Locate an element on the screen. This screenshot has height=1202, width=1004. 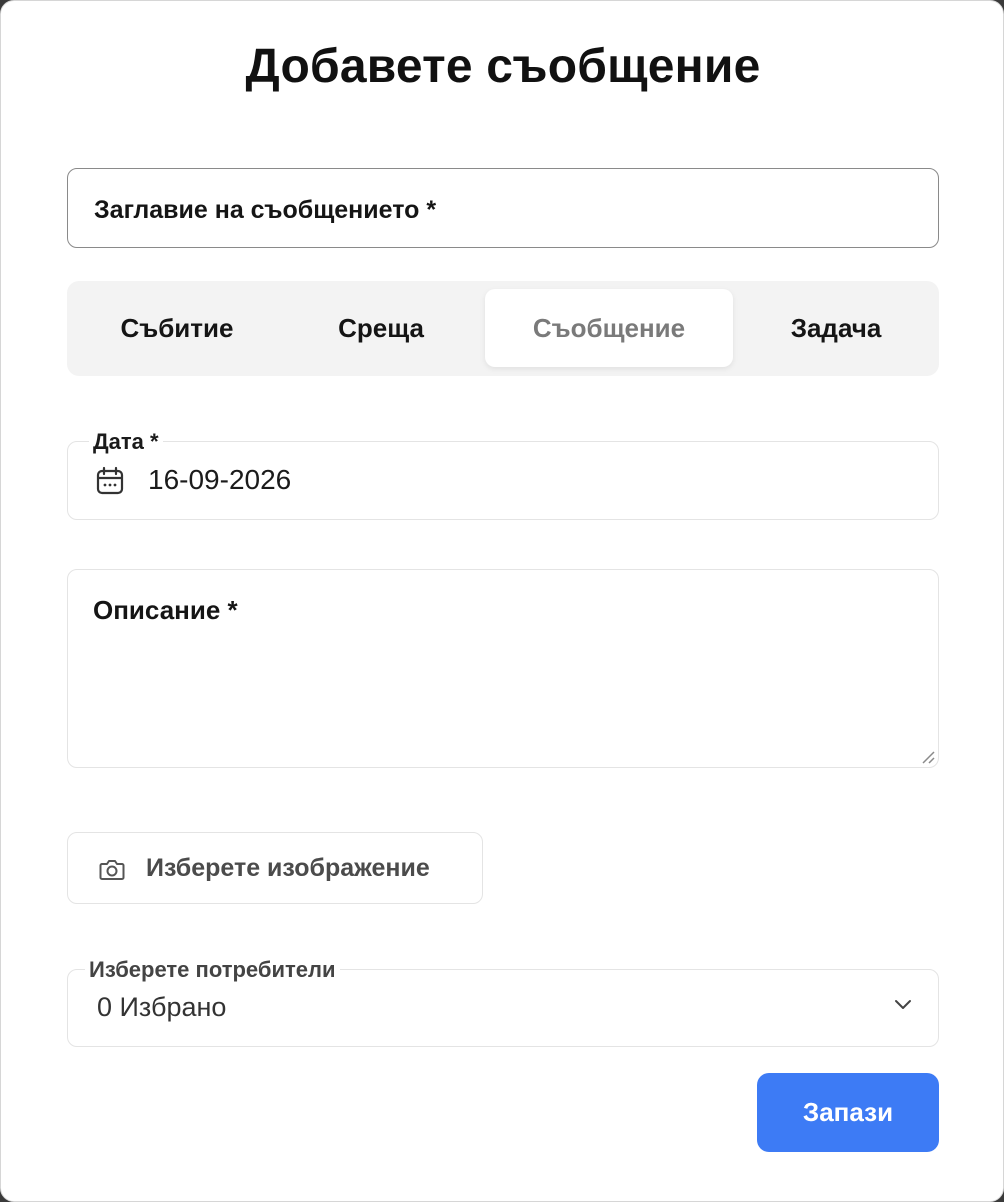
camera-icon is located at coordinates (112, 870).